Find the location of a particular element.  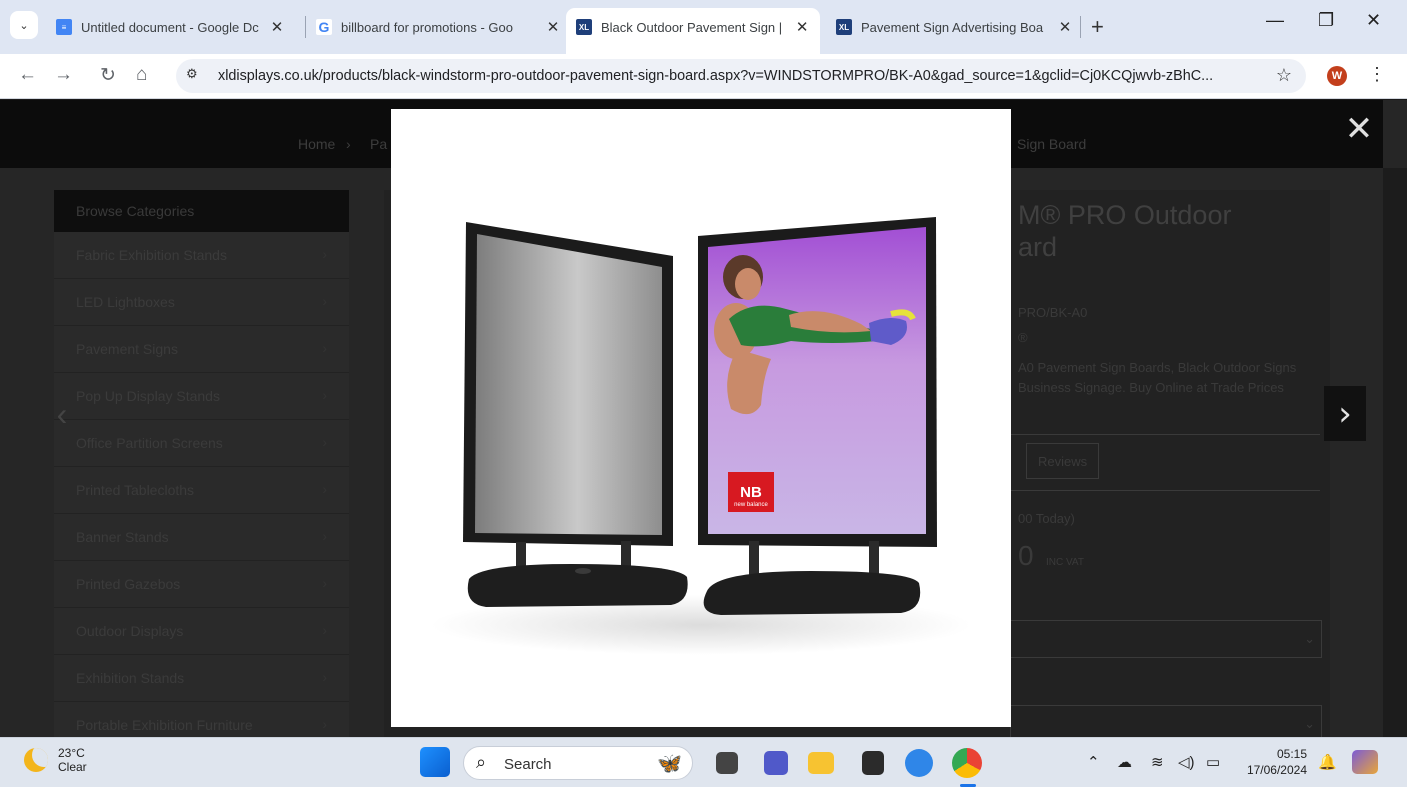

sidebar-item-portable-exhibition-furniture: Portable Exhibition Furniture › is located at coordinates (201, 719).